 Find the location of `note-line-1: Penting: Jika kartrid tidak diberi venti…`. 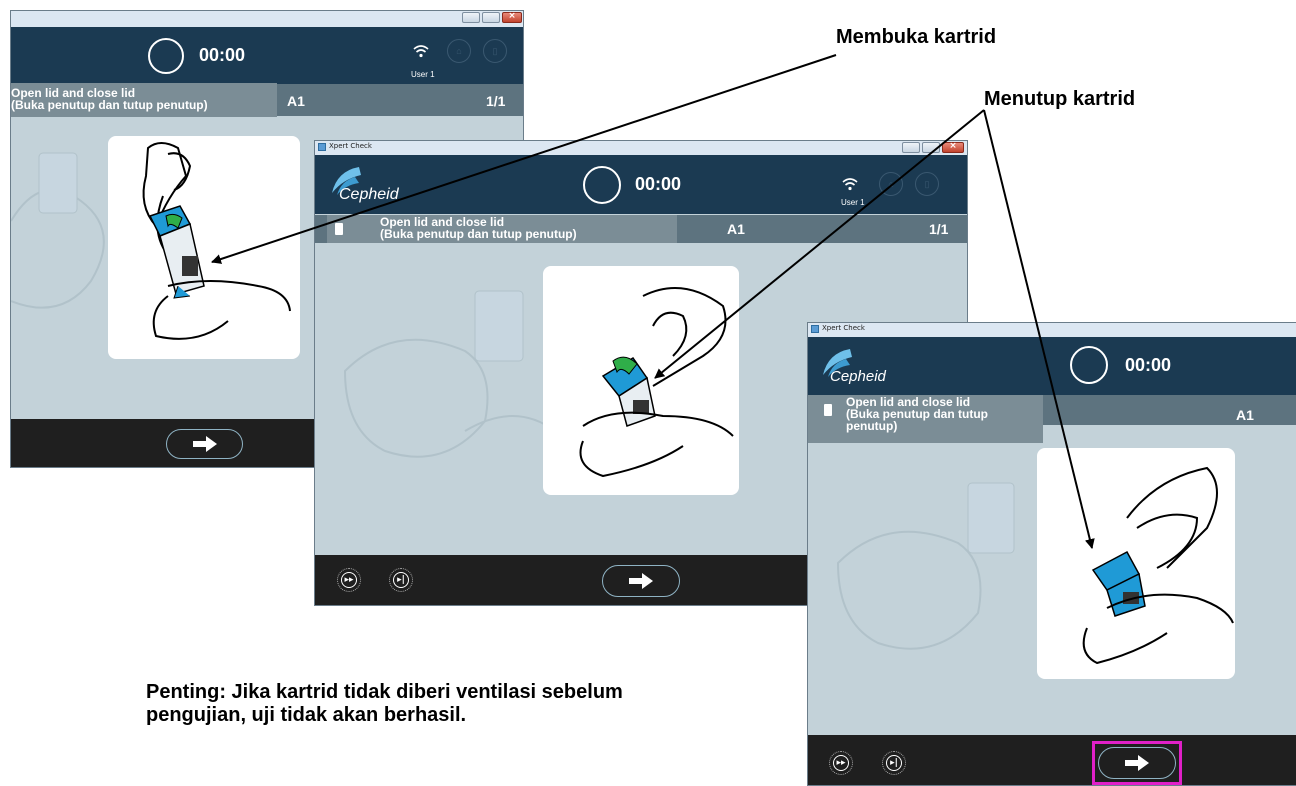

note-line-1: Penting: Jika kartrid tidak diberi venti… is located at coordinates (384, 692).